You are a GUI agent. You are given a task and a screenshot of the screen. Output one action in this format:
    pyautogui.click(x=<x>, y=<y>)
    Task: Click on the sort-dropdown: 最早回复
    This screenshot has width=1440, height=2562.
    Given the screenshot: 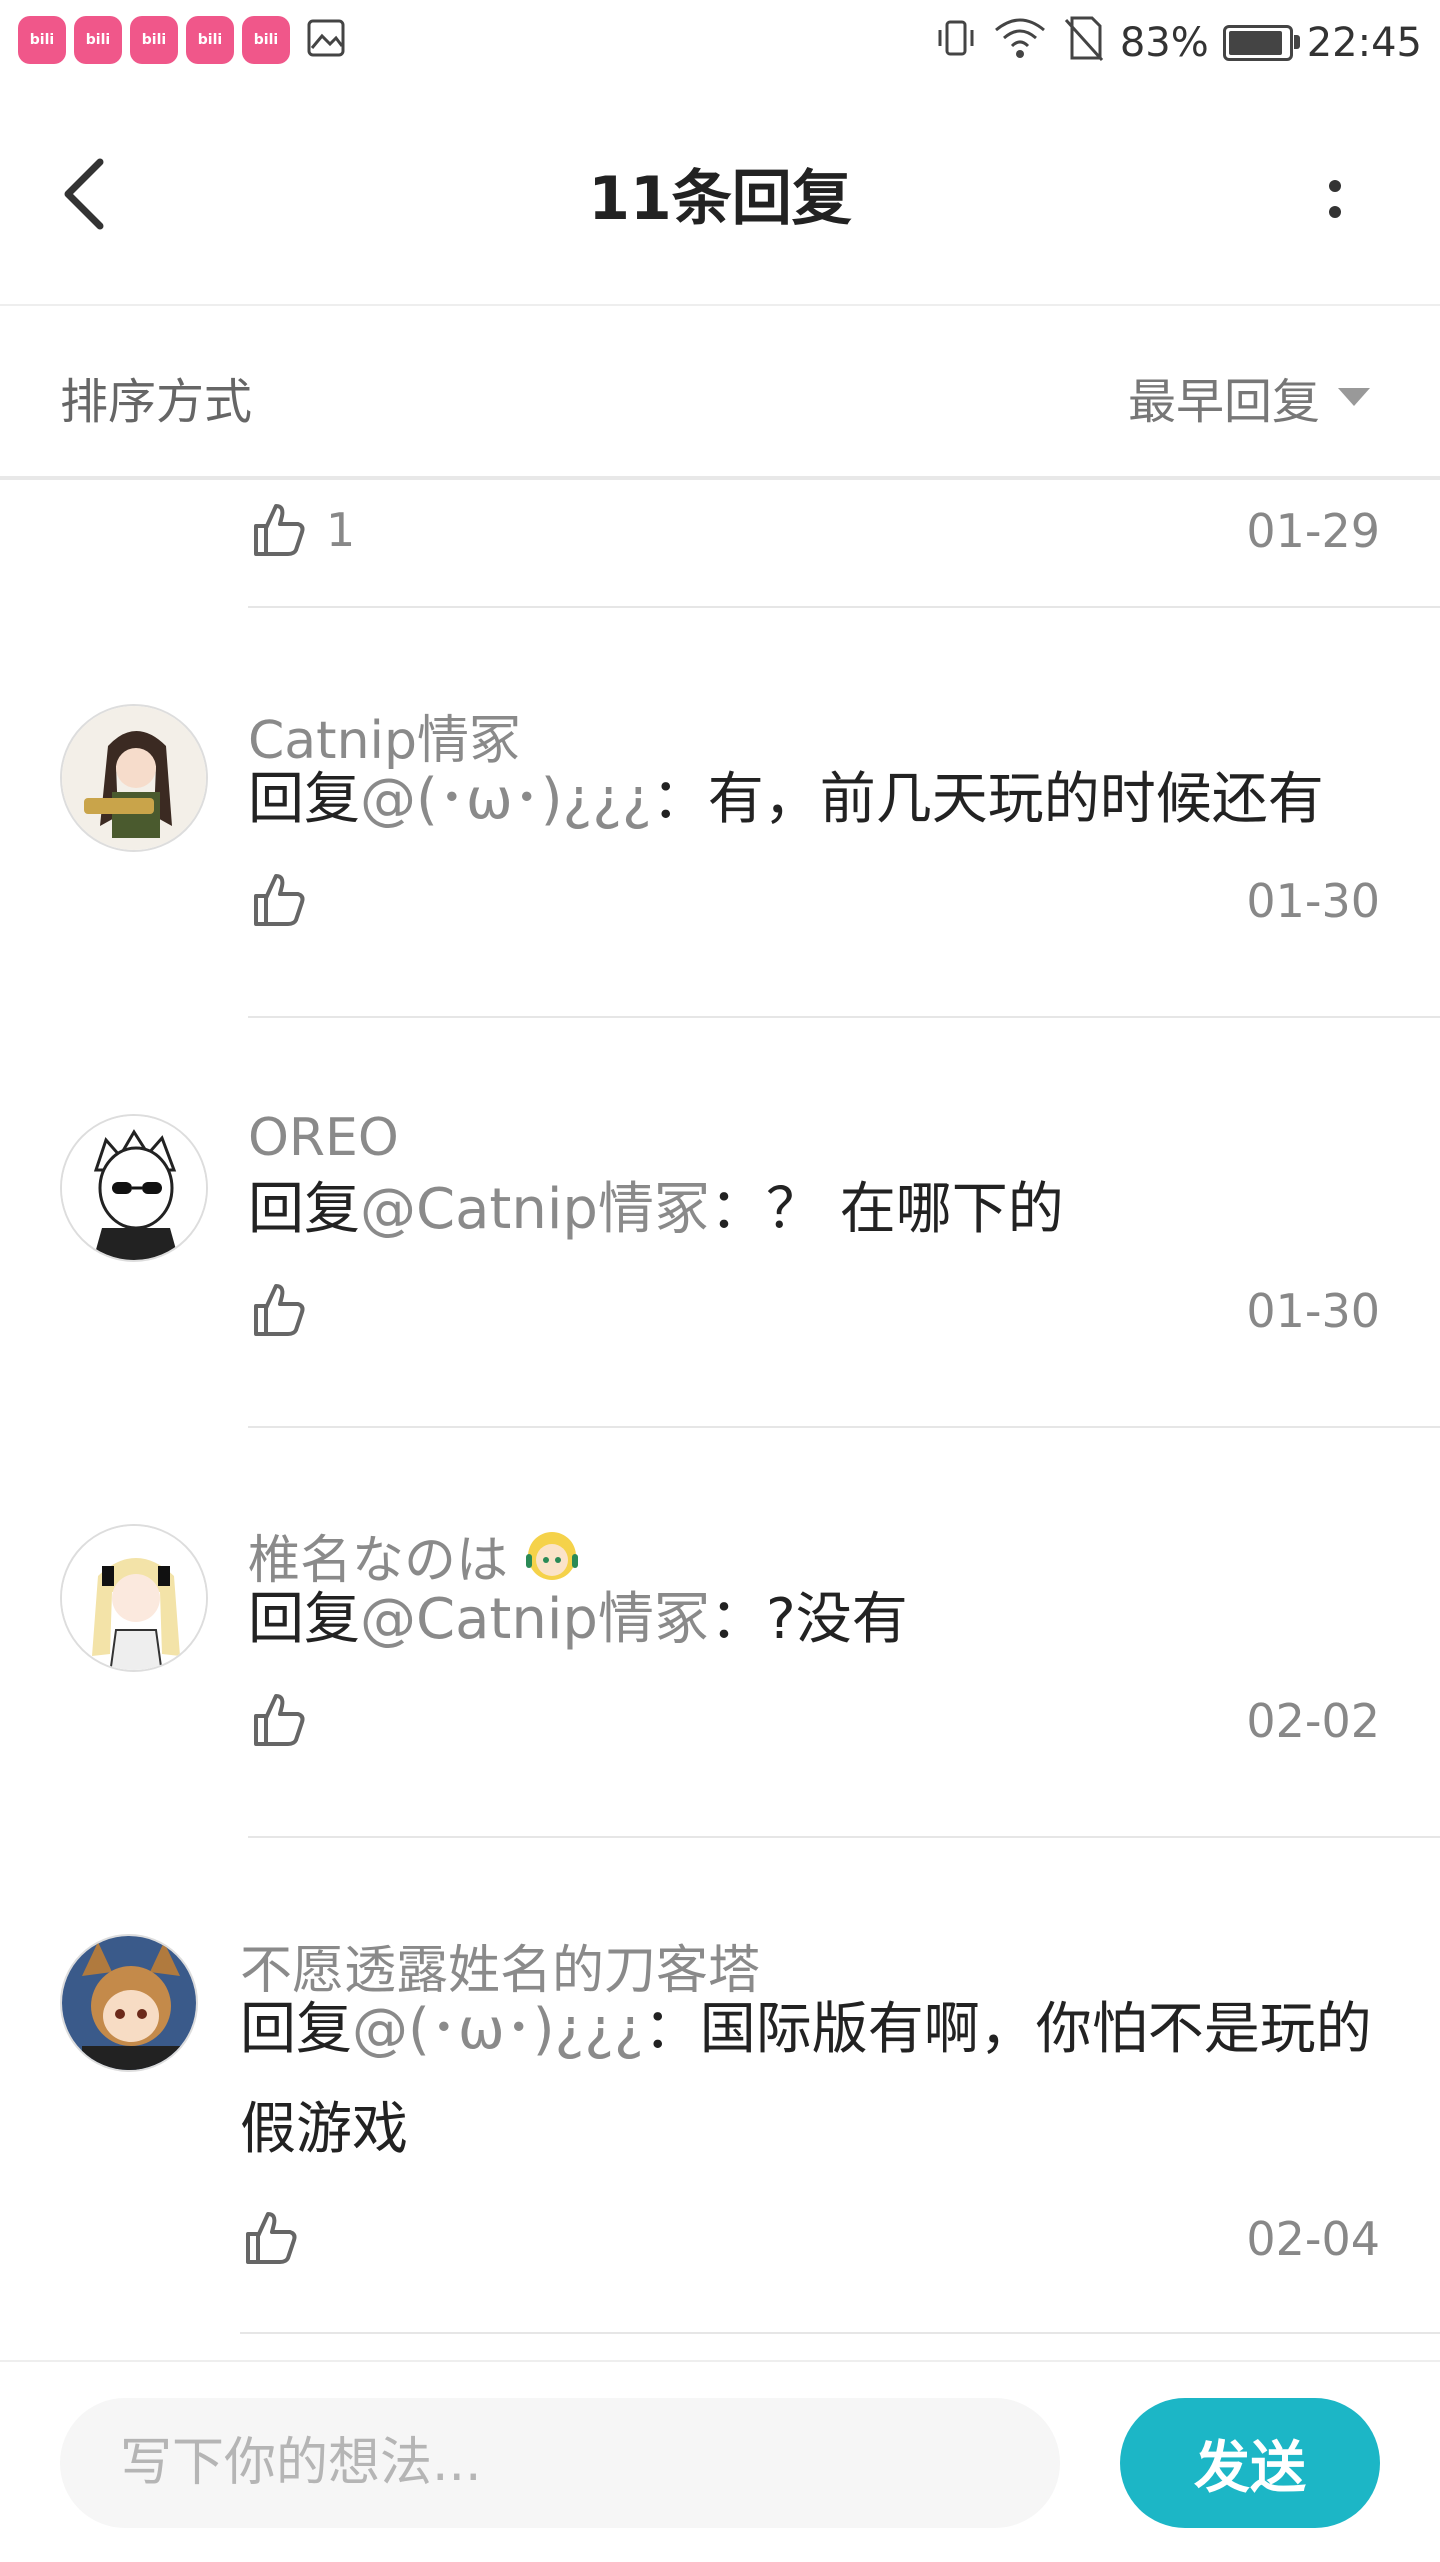 What is the action you would take?
    pyautogui.click(x=1249, y=397)
    